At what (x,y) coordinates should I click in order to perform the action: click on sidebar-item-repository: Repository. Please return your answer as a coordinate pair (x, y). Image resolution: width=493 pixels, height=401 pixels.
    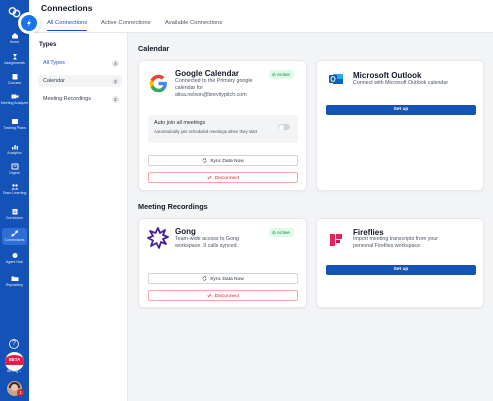
    Looking at the image, I should click on (14, 281).